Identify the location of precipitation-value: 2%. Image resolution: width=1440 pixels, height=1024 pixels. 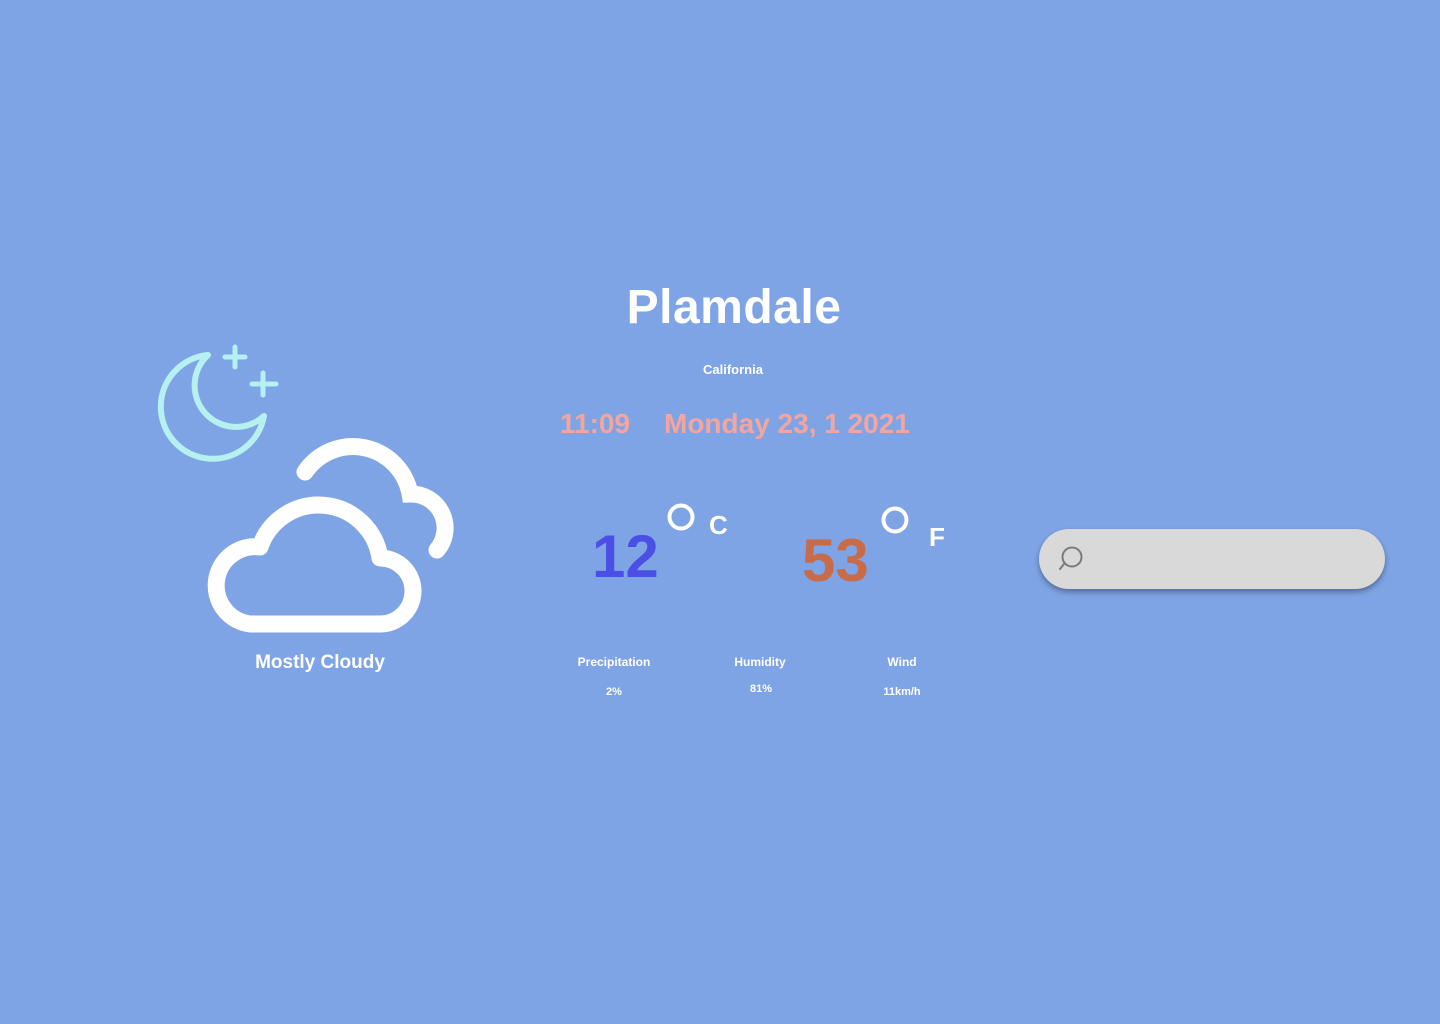
(614, 692).